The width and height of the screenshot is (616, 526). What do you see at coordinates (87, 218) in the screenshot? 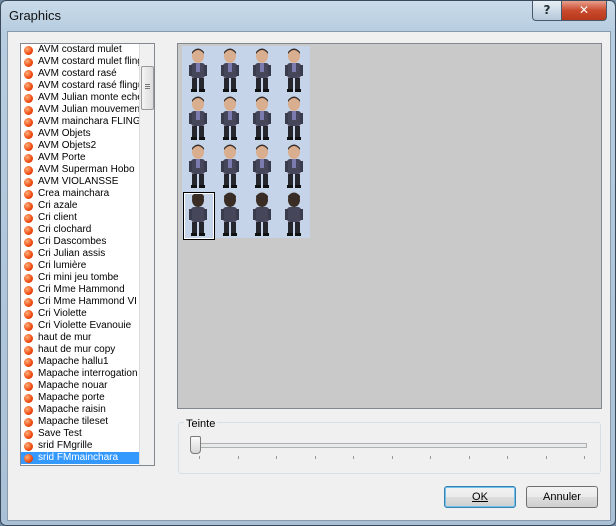
I see `list-item: Cri client` at bounding box center [87, 218].